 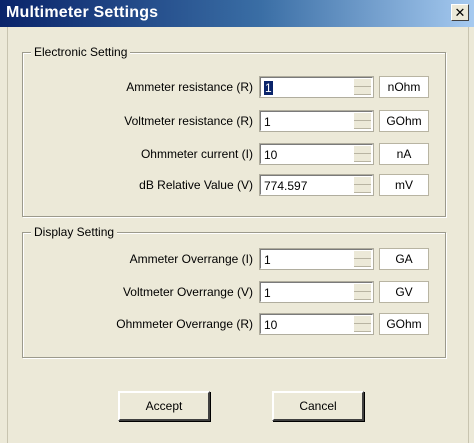 I want to click on ammeter-overrange-unit-text: GA, so click(x=404, y=259).